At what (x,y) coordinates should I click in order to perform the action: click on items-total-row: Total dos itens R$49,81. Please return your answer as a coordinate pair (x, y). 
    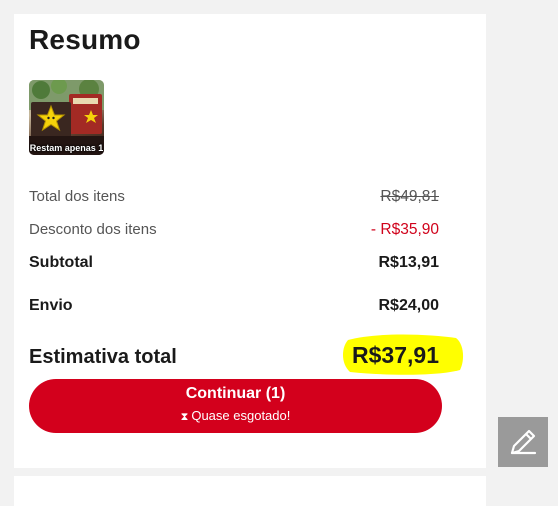
    Looking at the image, I should click on (234, 197).